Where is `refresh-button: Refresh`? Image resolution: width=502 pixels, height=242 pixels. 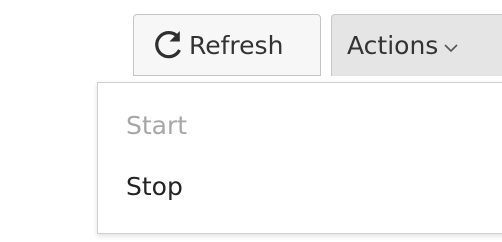 refresh-button: Refresh is located at coordinates (227, 45).